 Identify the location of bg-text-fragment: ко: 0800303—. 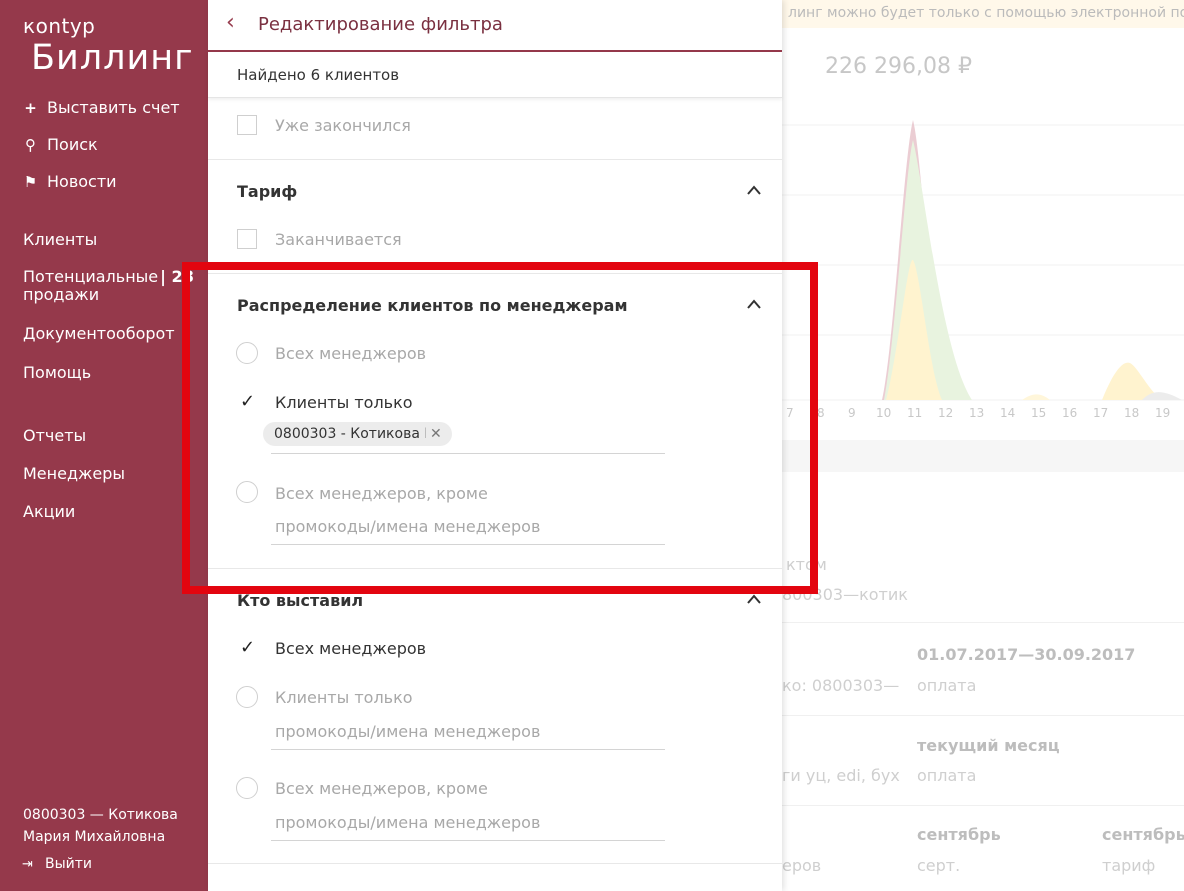
(841, 685).